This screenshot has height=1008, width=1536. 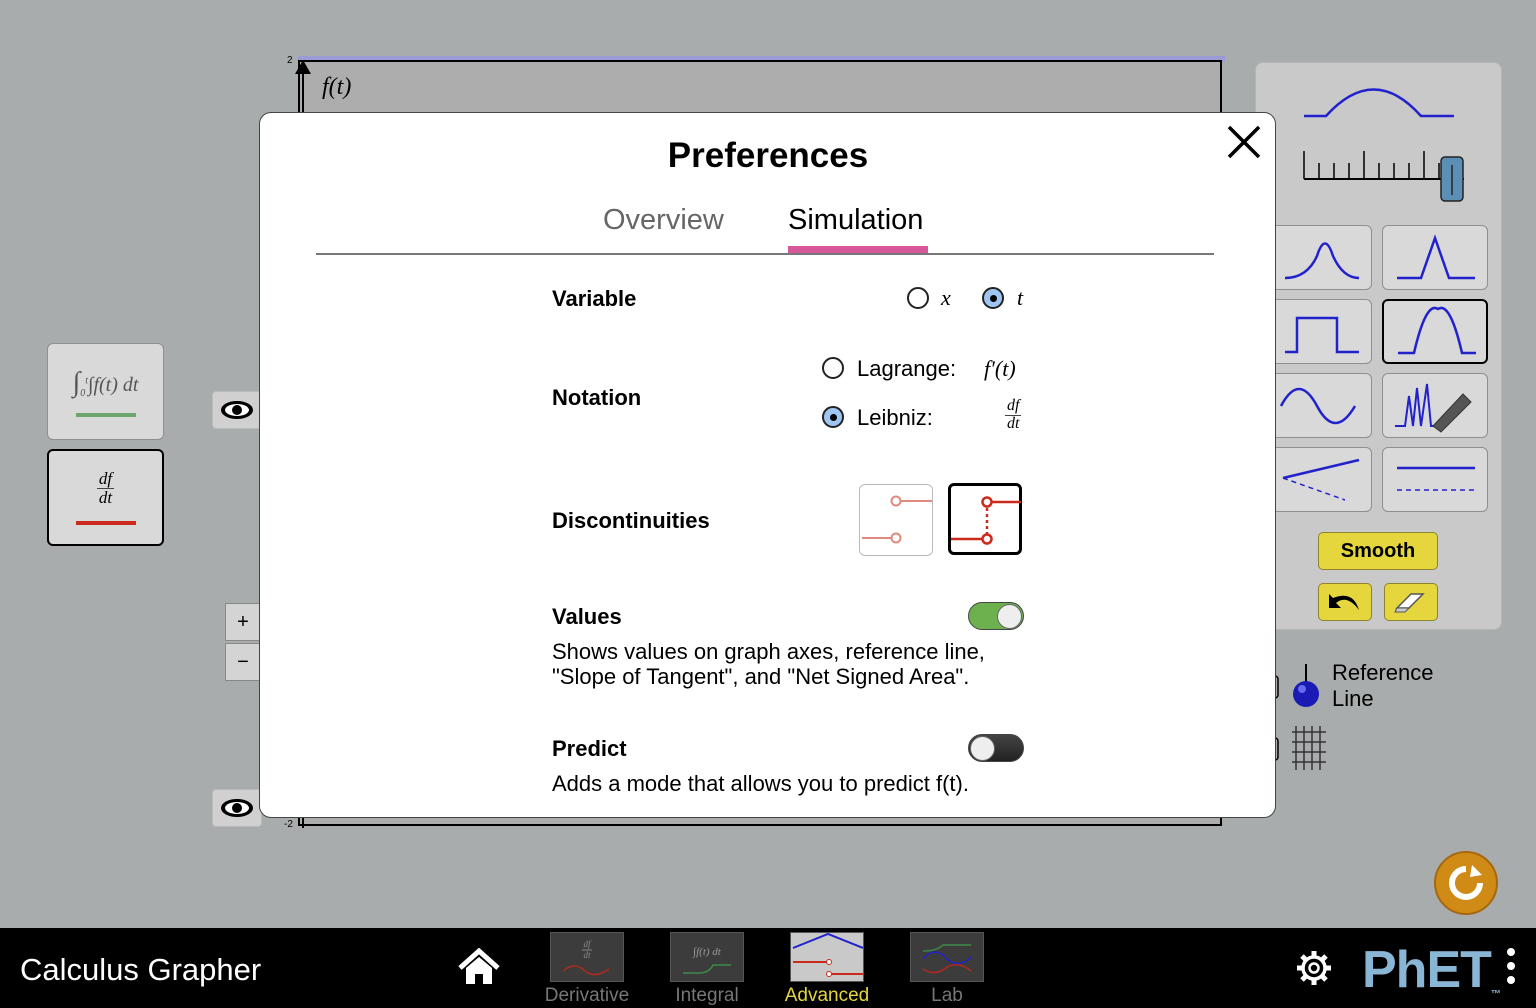 I want to click on tab-overview: Overview, so click(x=663, y=220).